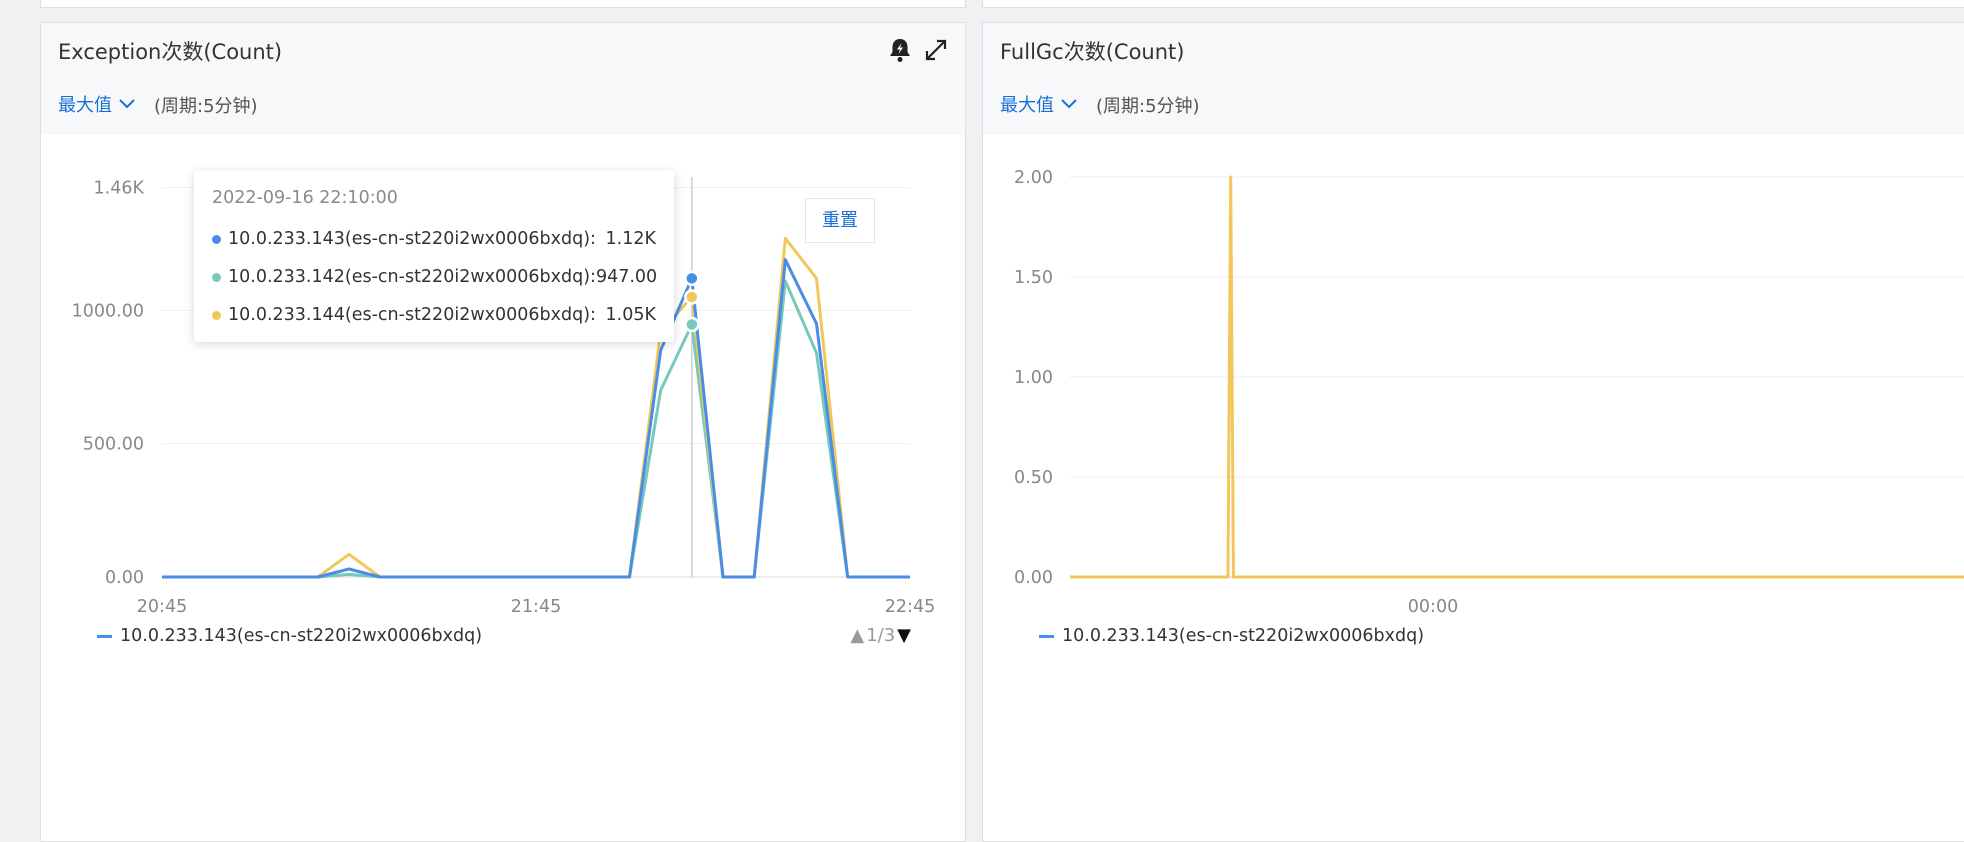 The height and width of the screenshot is (842, 1964). Describe the element at coordinates (216, 239) in the screenshot. I see `series-dot-blue` at that location.